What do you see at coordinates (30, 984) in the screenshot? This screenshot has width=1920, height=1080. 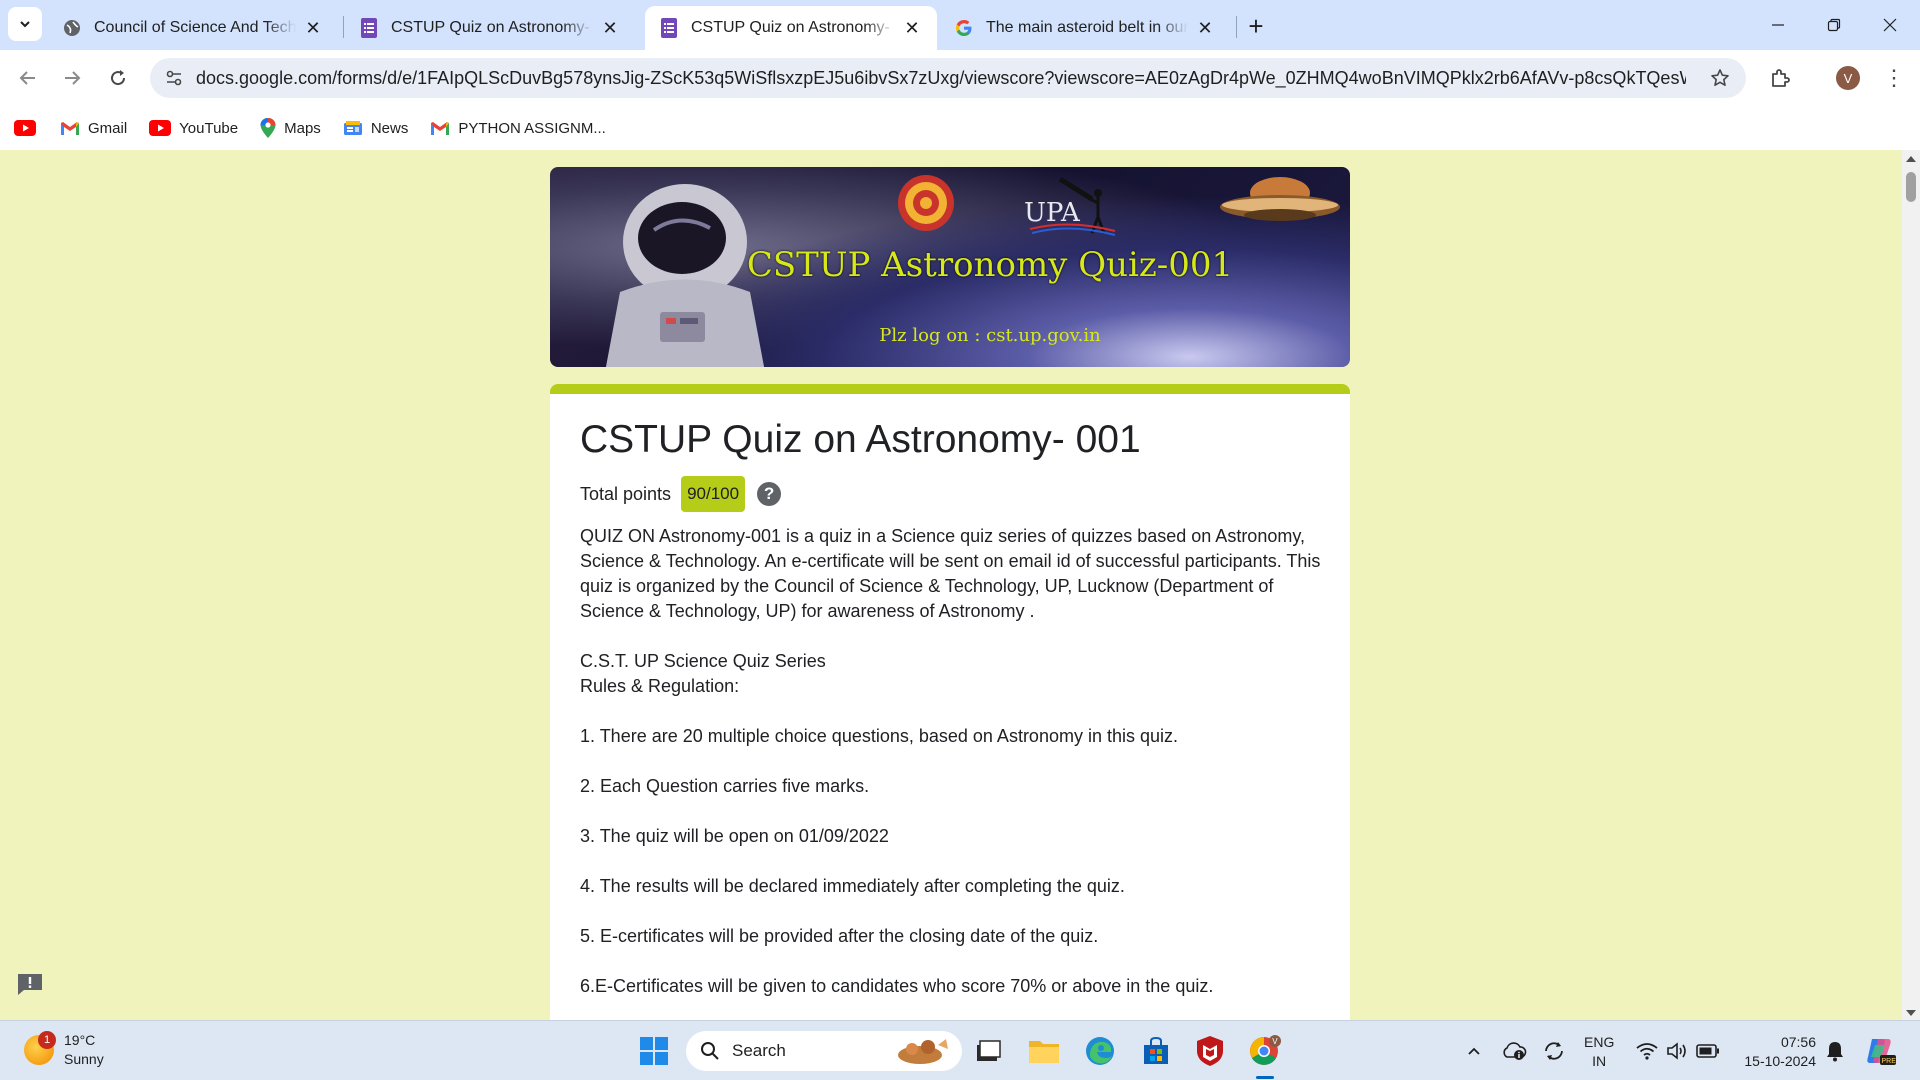 I see `feedback-icon` at bounding box center [30, 984].